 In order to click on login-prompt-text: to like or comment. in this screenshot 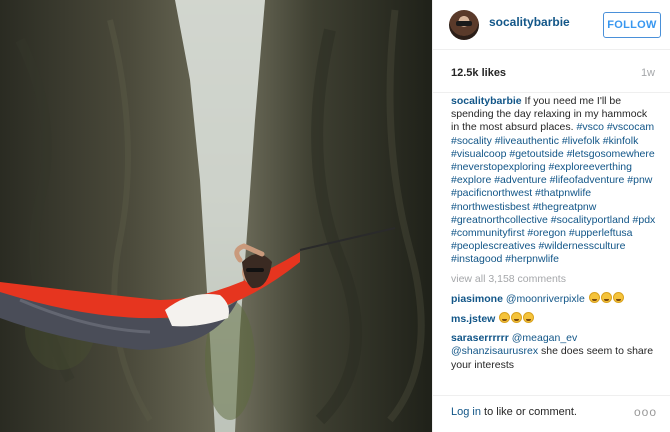, I will do `click(528, 412)`.